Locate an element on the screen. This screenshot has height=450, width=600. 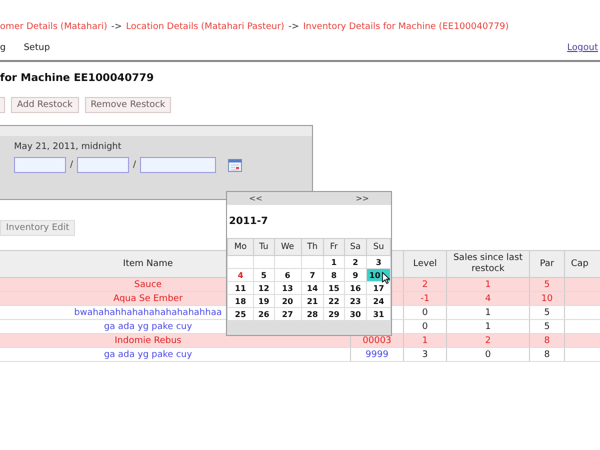
calendar-day: 18 is located at coordinates (241, 301).